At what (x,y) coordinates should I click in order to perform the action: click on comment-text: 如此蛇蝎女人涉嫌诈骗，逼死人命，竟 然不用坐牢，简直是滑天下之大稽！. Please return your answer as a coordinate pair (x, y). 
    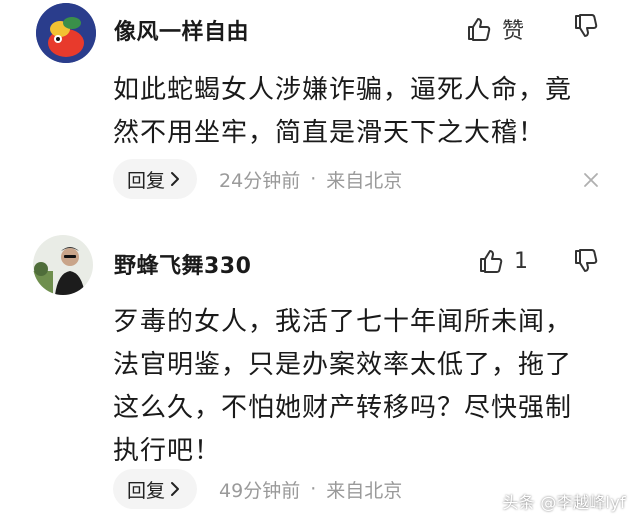
    Looking at the image, I should click on (363, 112).